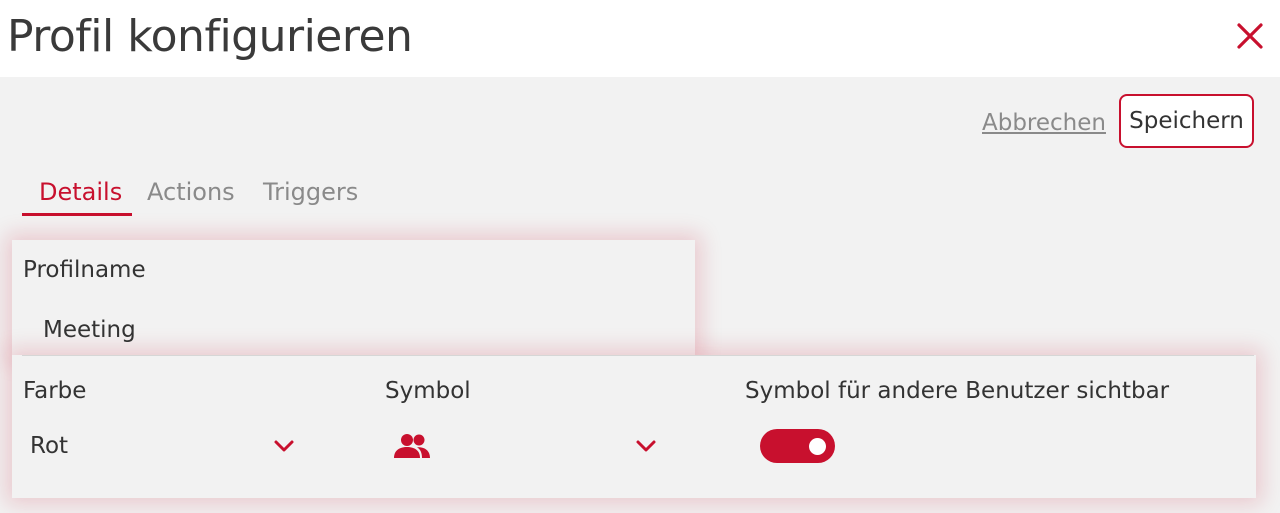  Describe the element at coordinates (89, 330) in the screenshot. I see `profile-name-input: Meeting` at that location.